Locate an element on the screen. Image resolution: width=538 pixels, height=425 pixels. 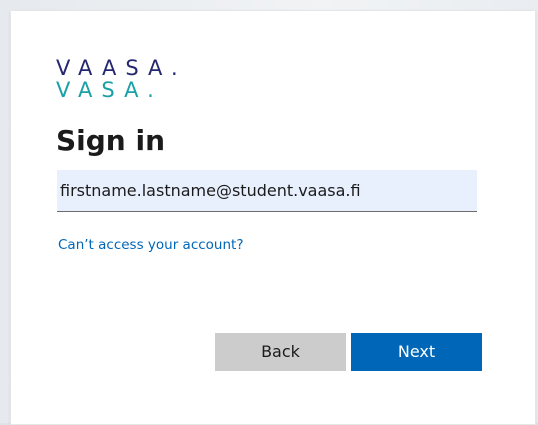
page-title: Sign in is located at coordinates (111, 140).